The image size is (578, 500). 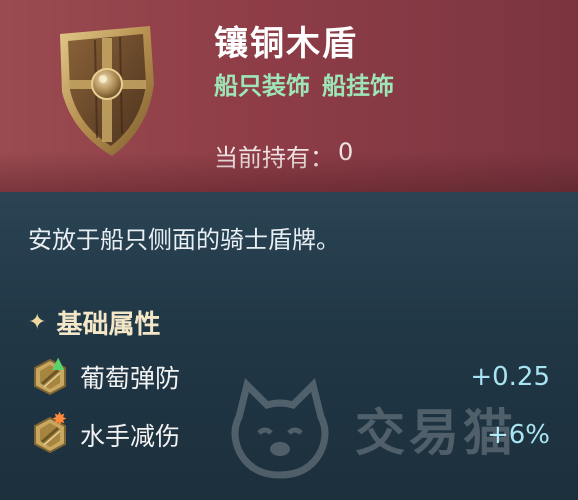 I want to click on owned-count-line: 当前持有： 0, so click(x=283, y=155).